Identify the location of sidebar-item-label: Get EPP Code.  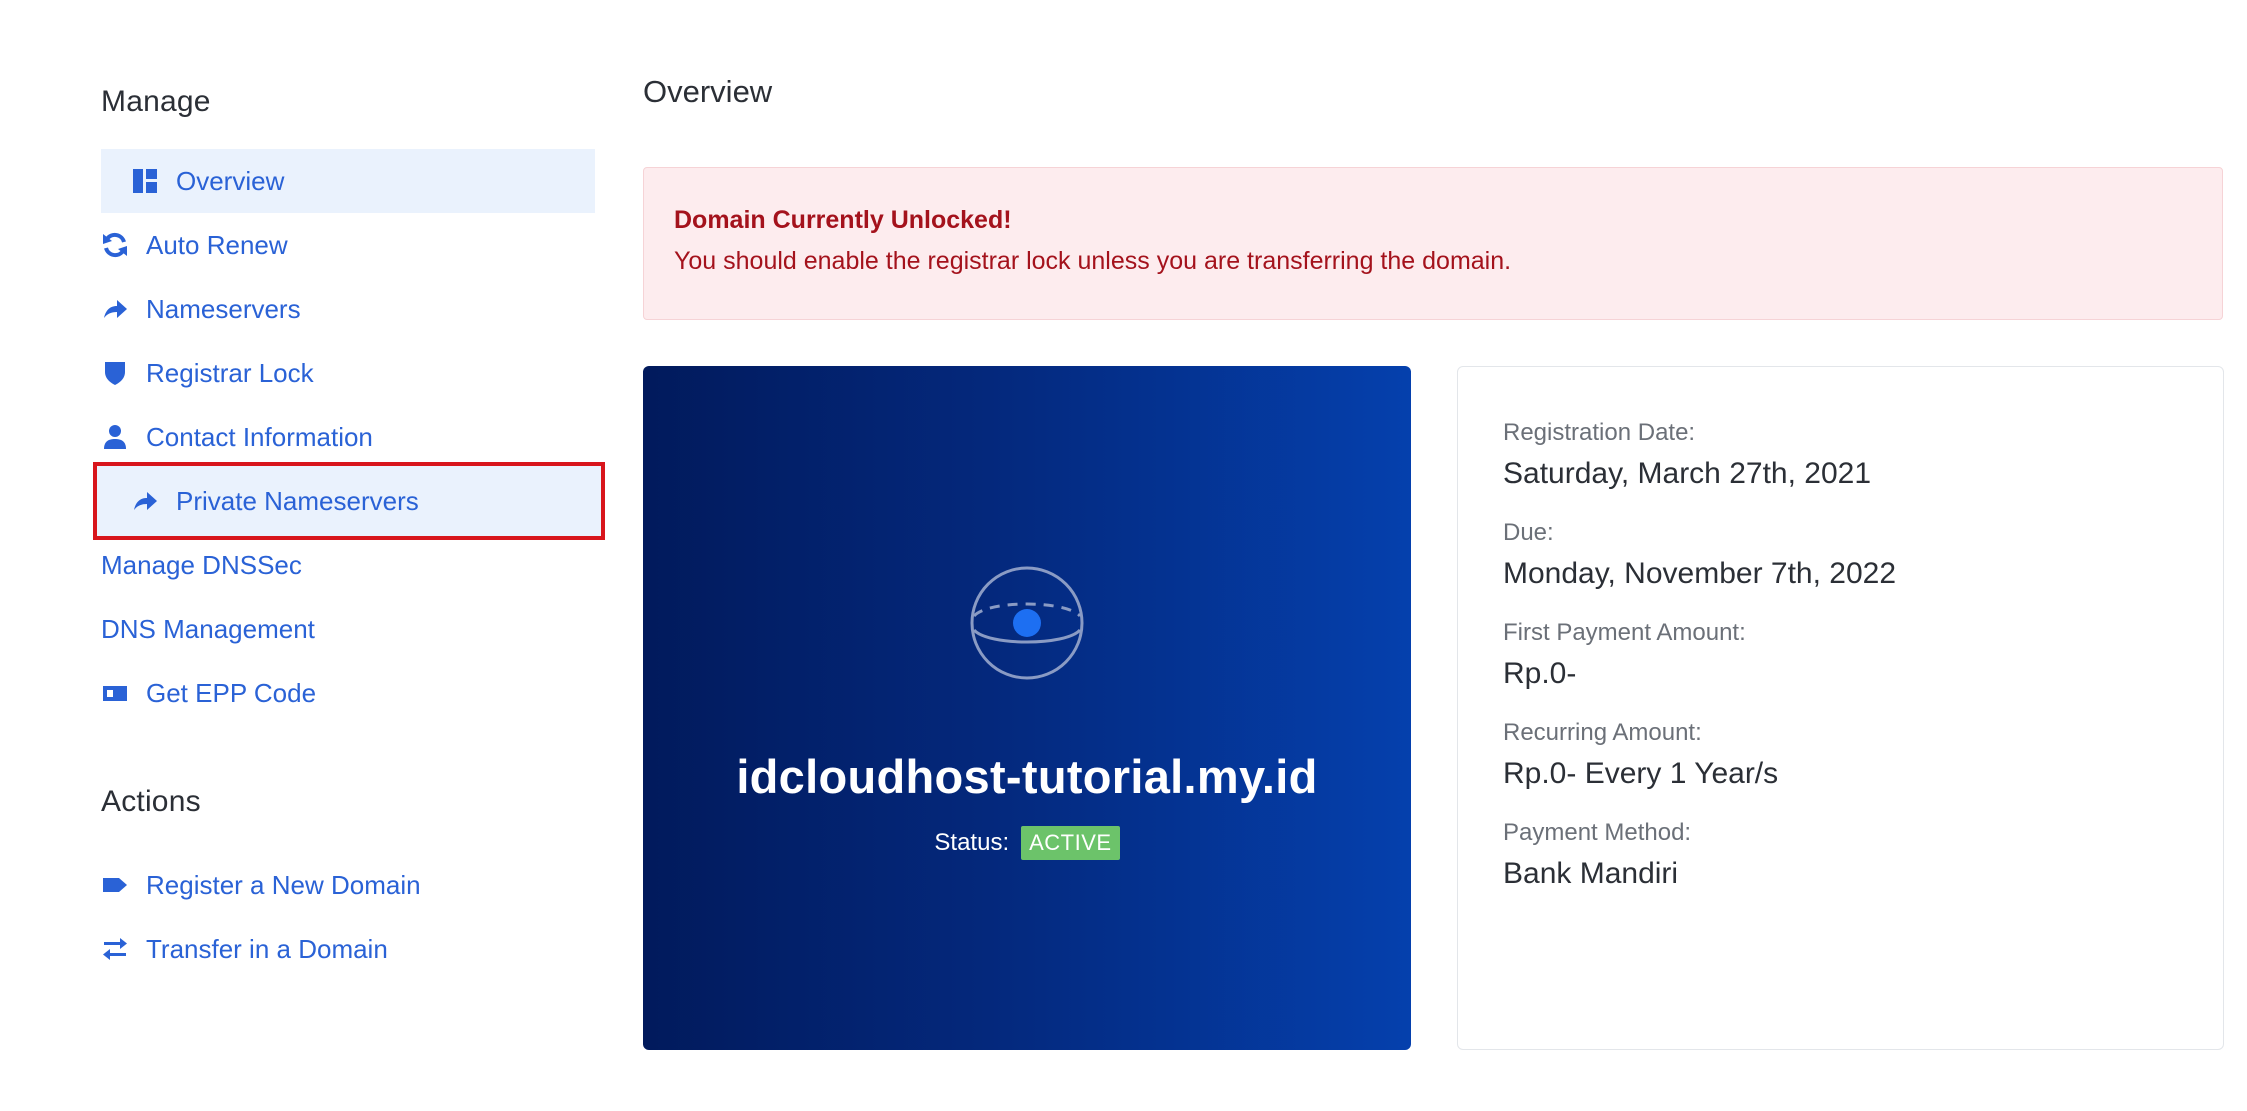
(231, 692).